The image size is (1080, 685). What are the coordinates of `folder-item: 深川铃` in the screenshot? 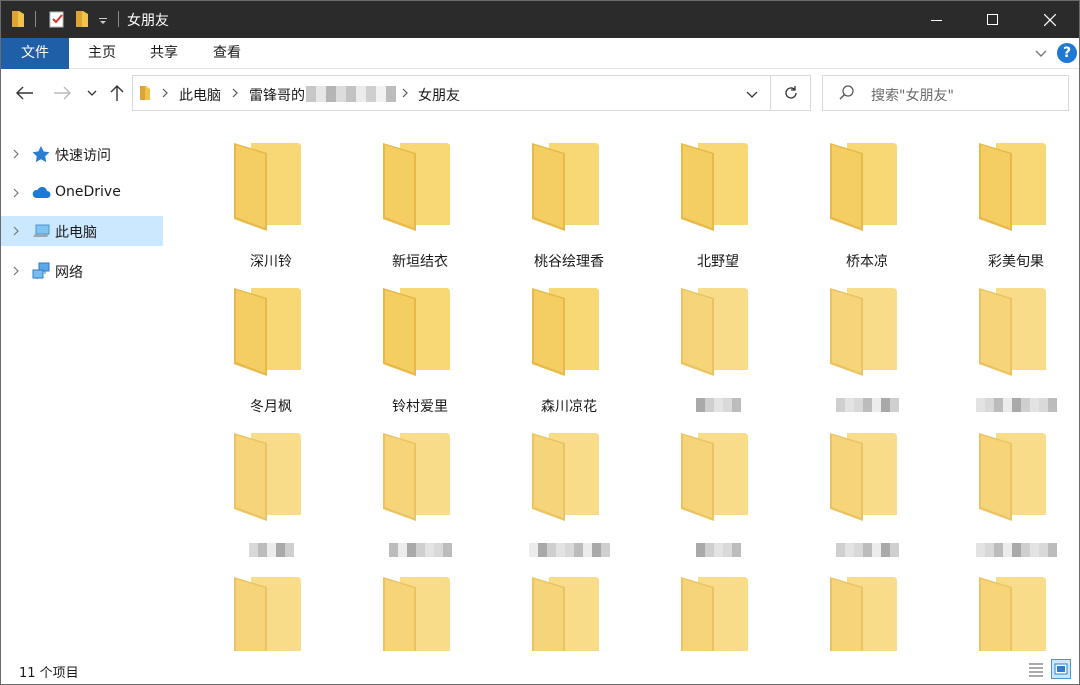 It's located at (253, 211).